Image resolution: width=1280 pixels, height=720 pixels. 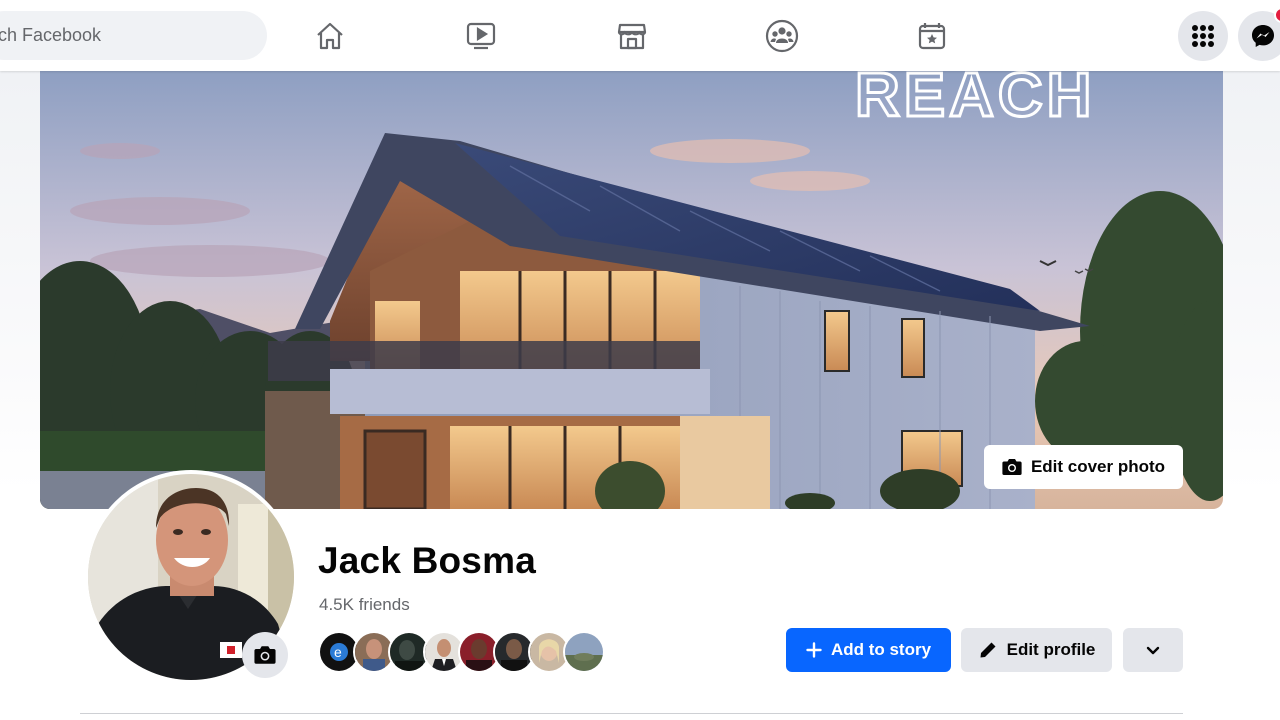 I want to click on top-navigation-bar: ch Facebook, so click(x=640, y=35).